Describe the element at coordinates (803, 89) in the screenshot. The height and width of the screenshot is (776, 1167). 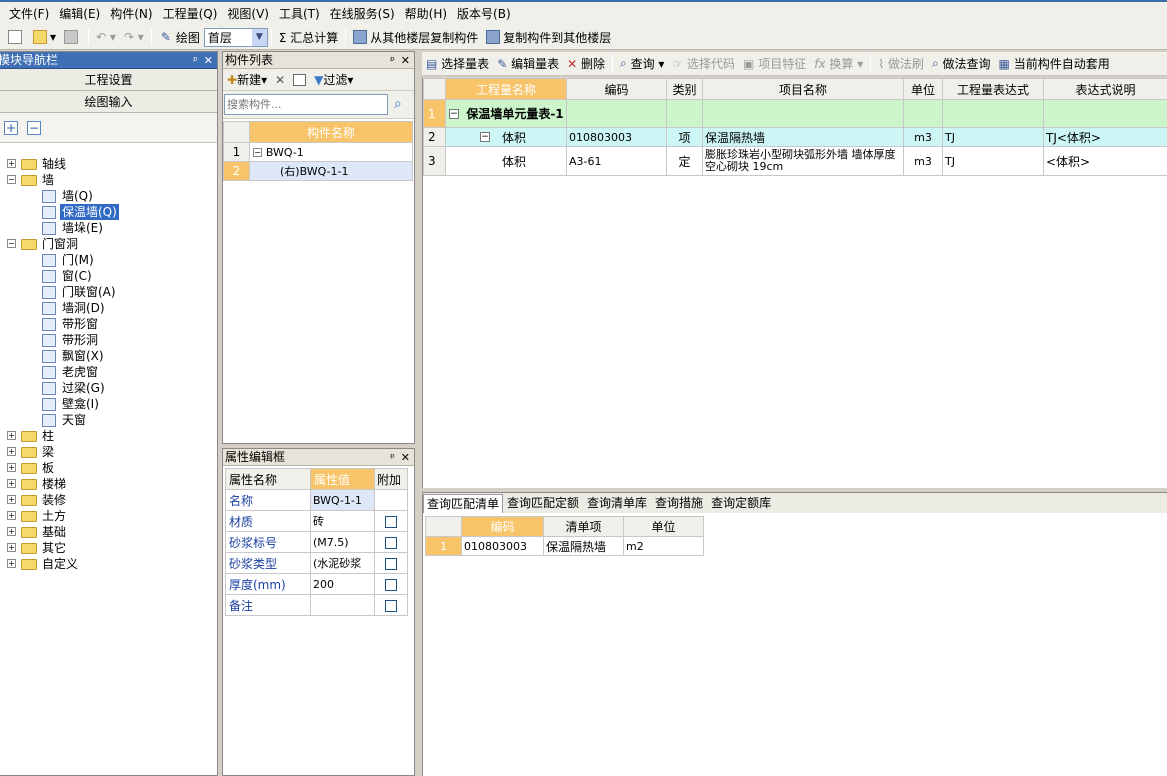
I see `item-name-header: 项目名称` at that location.